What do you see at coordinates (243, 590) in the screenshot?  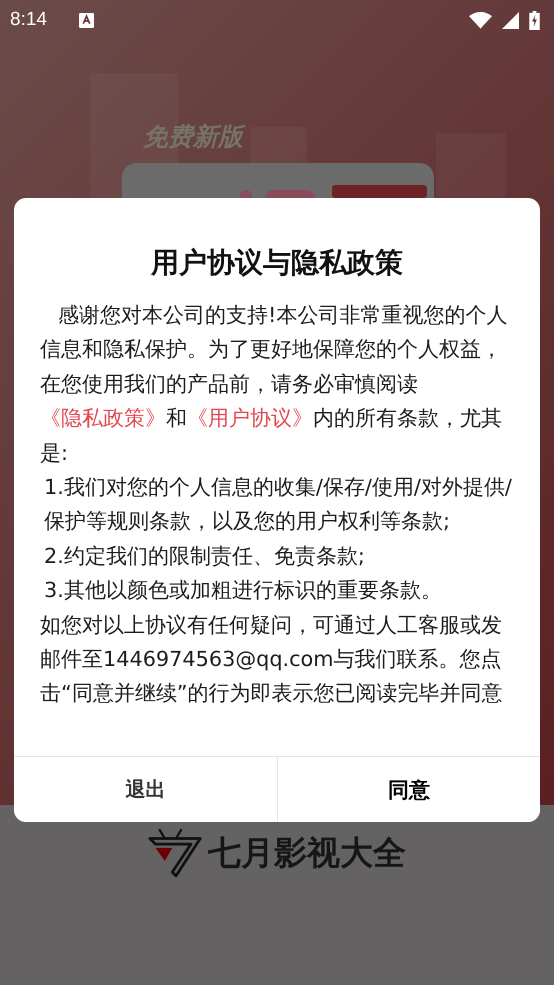 I see `list-item-text: 3.其他以颜色或加粗进行标识的重要条款。` at bounding box center [243, 590].